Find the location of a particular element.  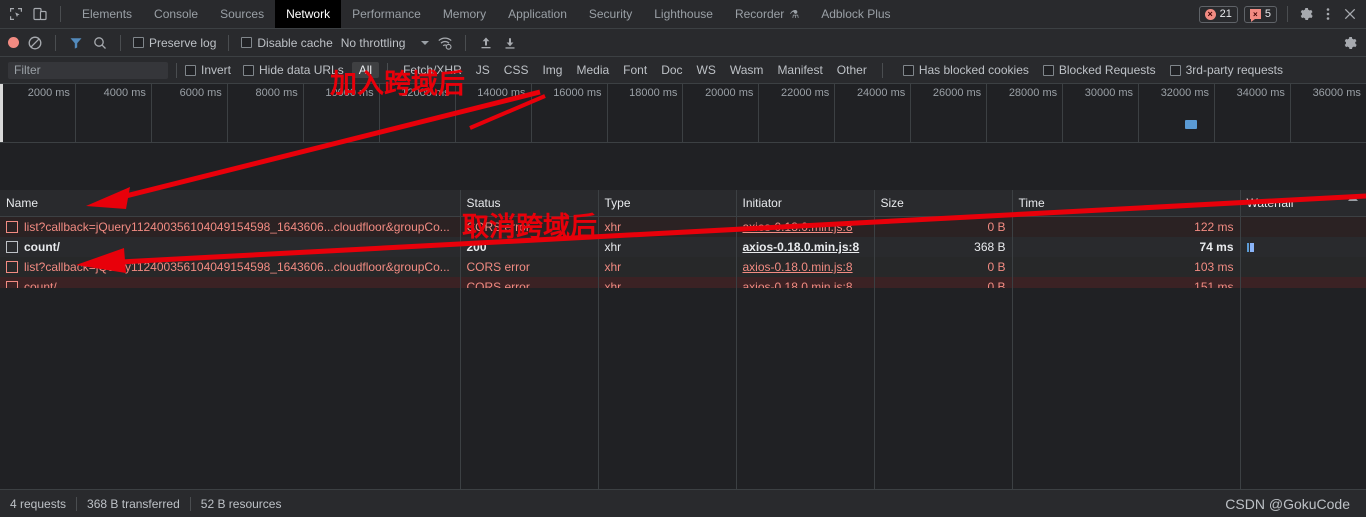

export-har-icon is located at coordinates (510, 43).